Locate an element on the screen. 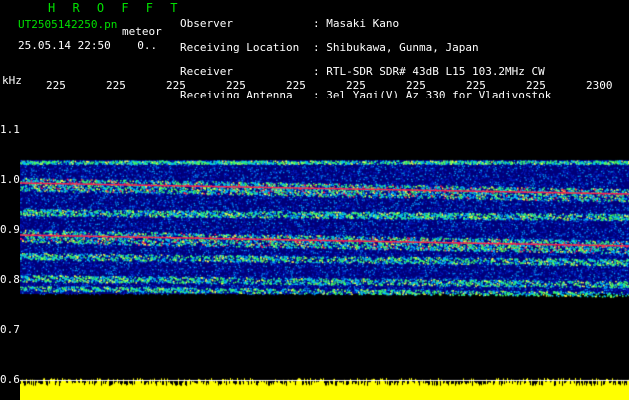  y-tick-label: 0.8 is located at coordinates (10, 279).